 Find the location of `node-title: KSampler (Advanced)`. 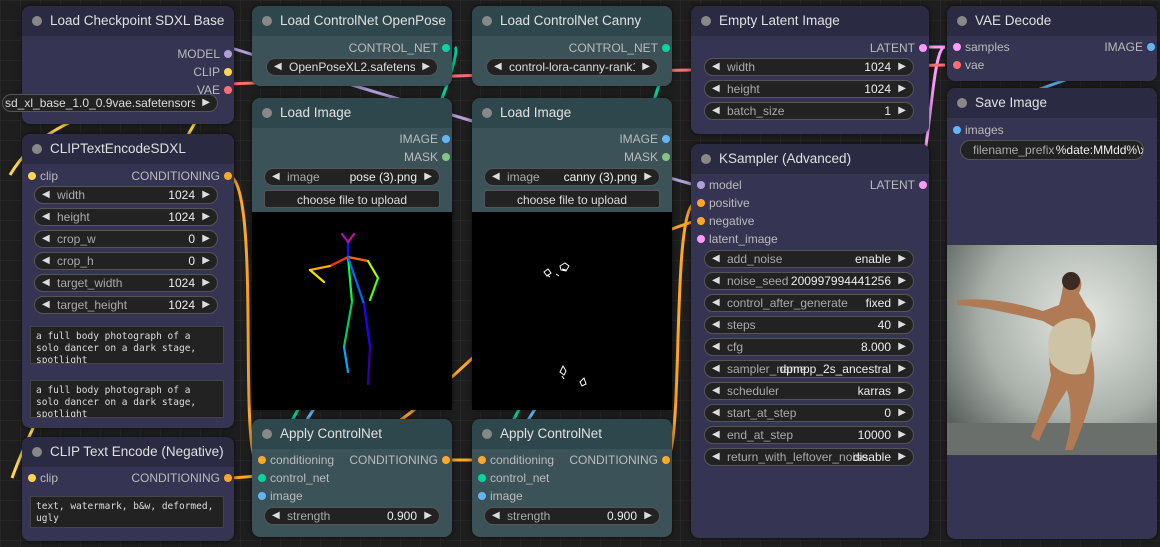

node-title: KSampler (Advanced) is located at coordinates (810, 159).